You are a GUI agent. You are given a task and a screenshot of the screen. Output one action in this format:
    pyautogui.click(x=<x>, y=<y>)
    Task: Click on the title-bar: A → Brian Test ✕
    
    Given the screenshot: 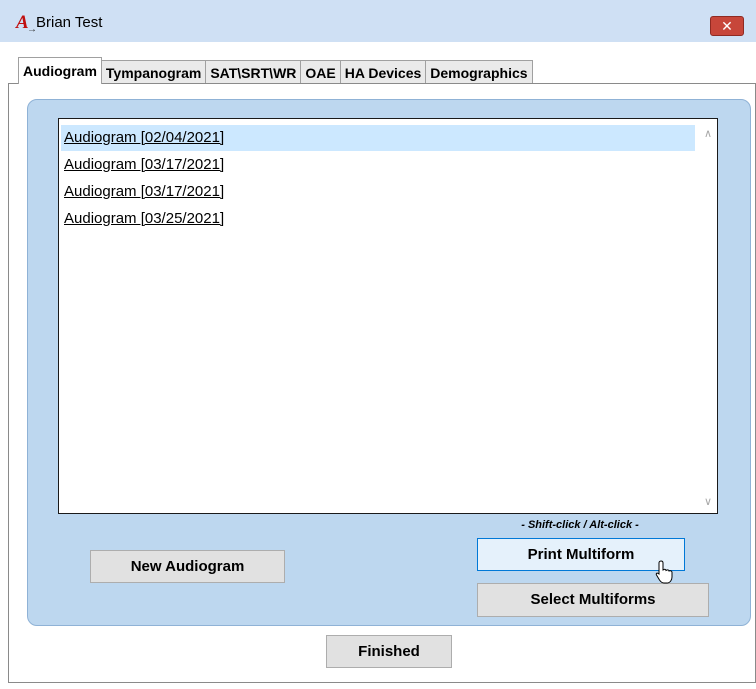 What is the action you would take?
    pyautogui.click(x=378, y=21)
    